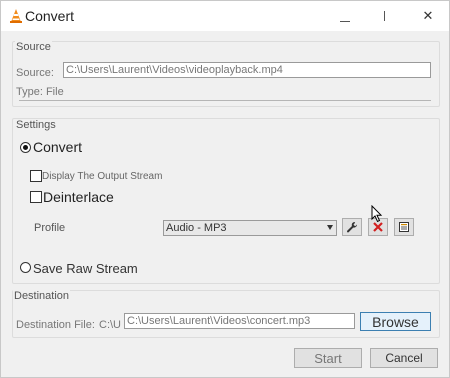  Describe the element at coordinates (102, 176) in the screenshot. I see `display-output-label: Display The Output Stream` at that location.